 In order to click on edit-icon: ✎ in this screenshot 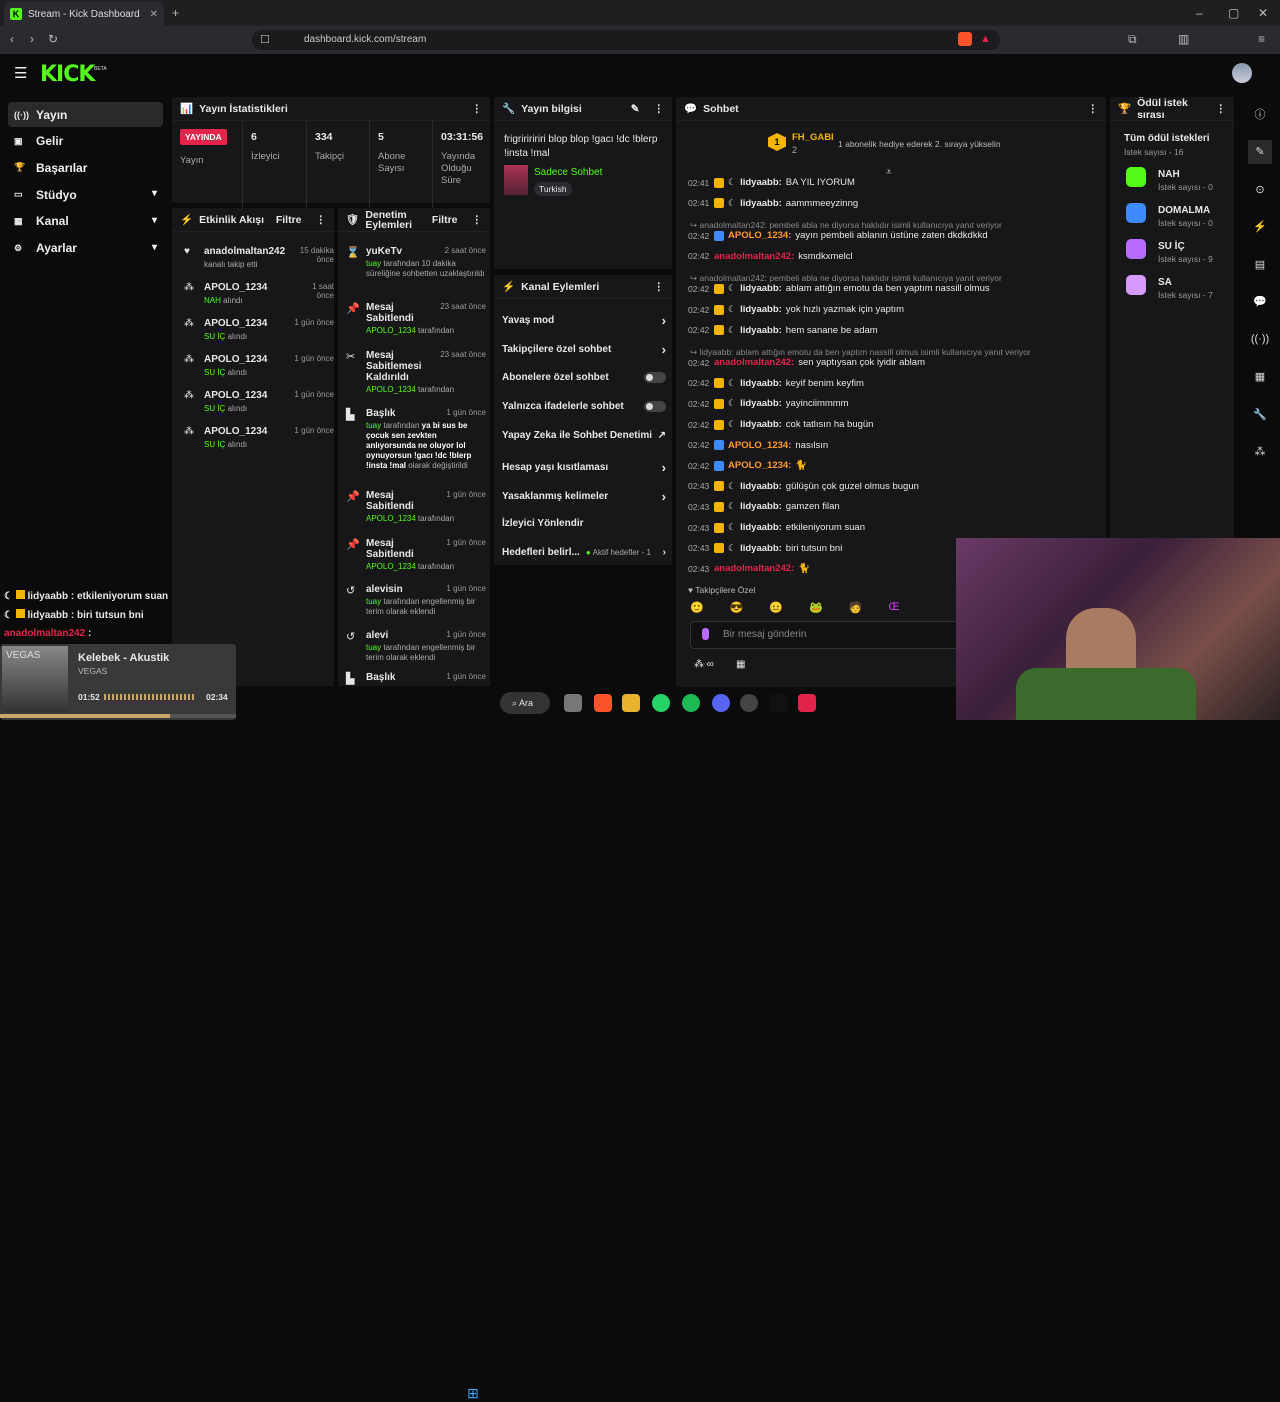, I will do `click(635, 109)`.